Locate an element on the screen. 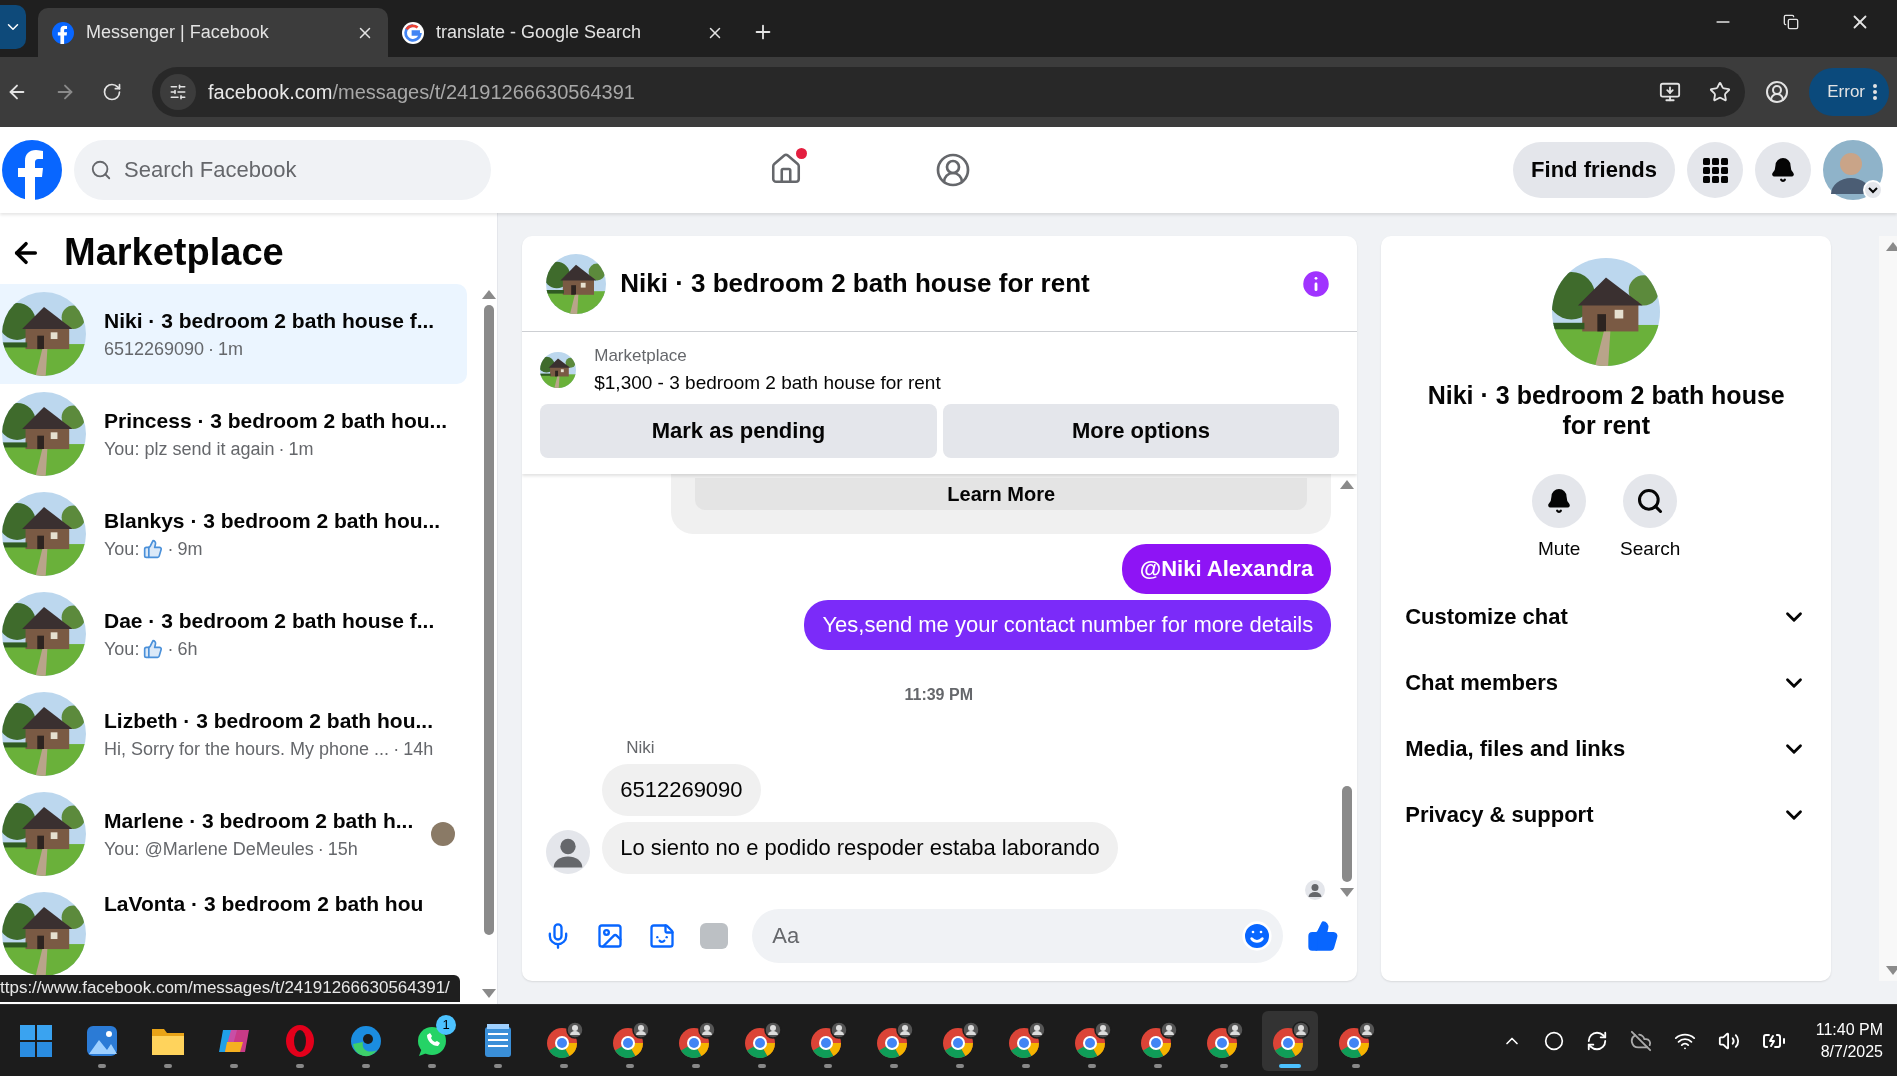  url-text: facebook.com/messages/t/24191266630564391 is located at coordinates (422, 92).